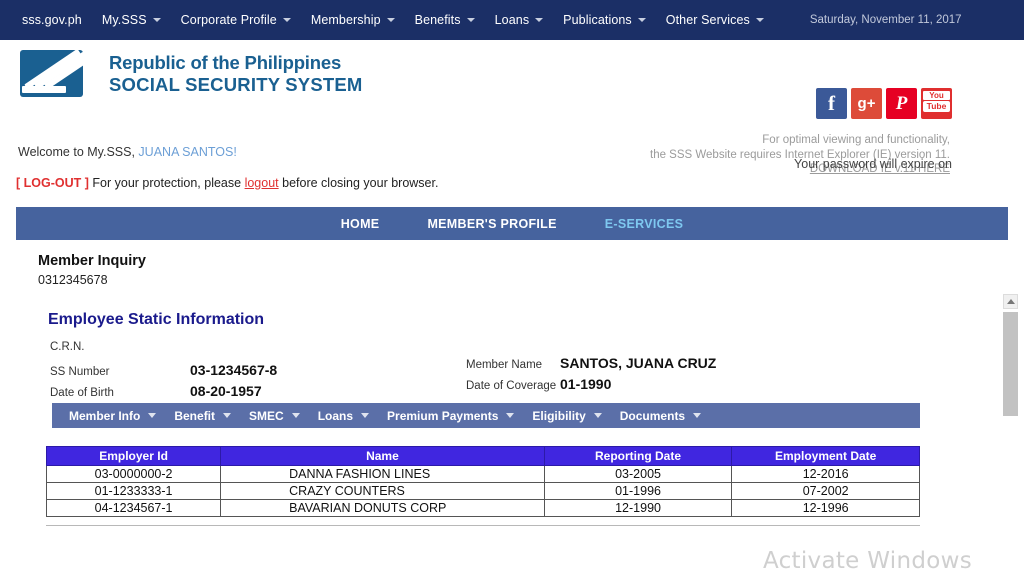  What do you see at coordinates (262, 183) in the screenshot?
I see `logout-link: logout` at bounding box center [262, 183].